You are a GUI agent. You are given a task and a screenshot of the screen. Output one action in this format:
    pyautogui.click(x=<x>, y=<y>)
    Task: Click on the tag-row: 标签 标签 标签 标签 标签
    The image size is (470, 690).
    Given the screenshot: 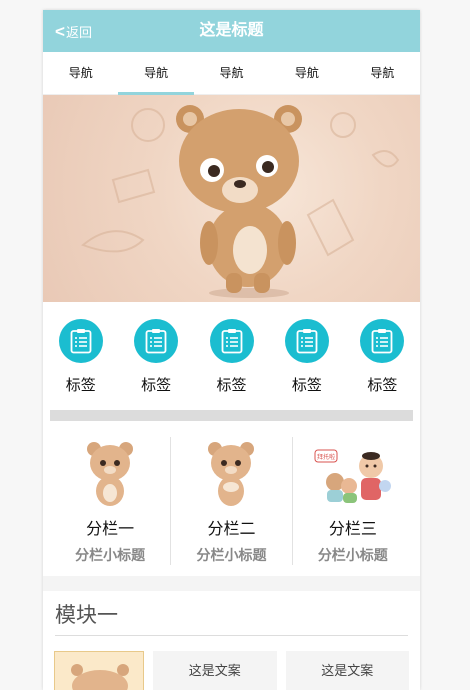 What is the action you would take?
    pyautogui.click(x=231, y=356)
    